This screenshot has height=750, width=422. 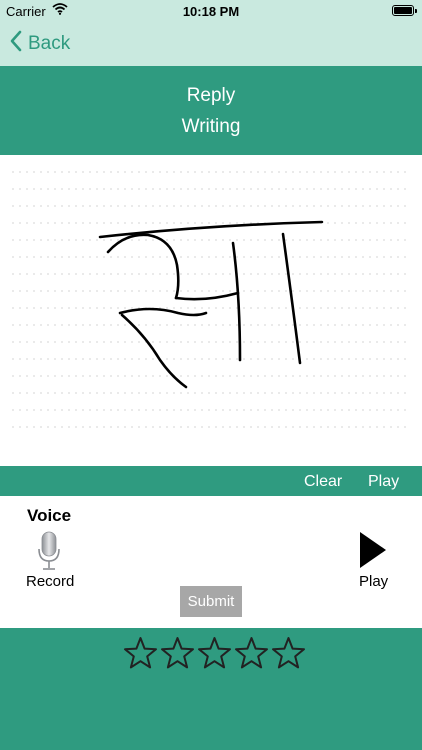 What do you see at coordinates (49, 553) in the screenshot?
I see `microphone-icon` at bounding box center [49, 553].